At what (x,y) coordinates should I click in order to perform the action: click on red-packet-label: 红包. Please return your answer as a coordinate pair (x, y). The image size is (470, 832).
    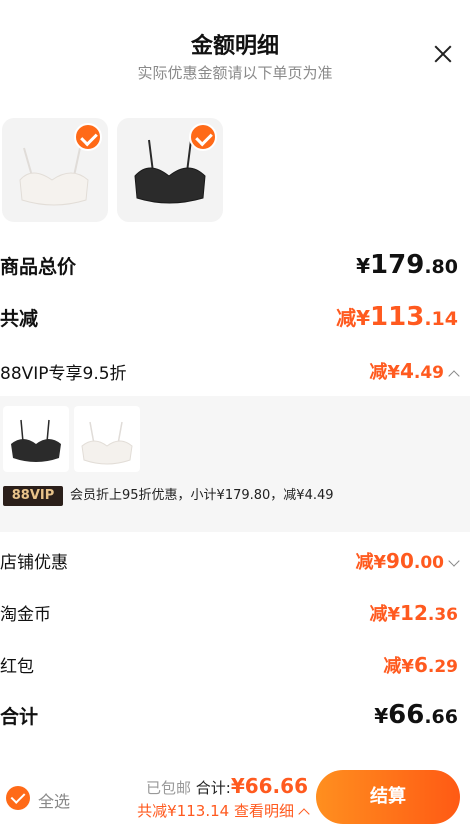
    Looking at the image, I should click on (17, 667).